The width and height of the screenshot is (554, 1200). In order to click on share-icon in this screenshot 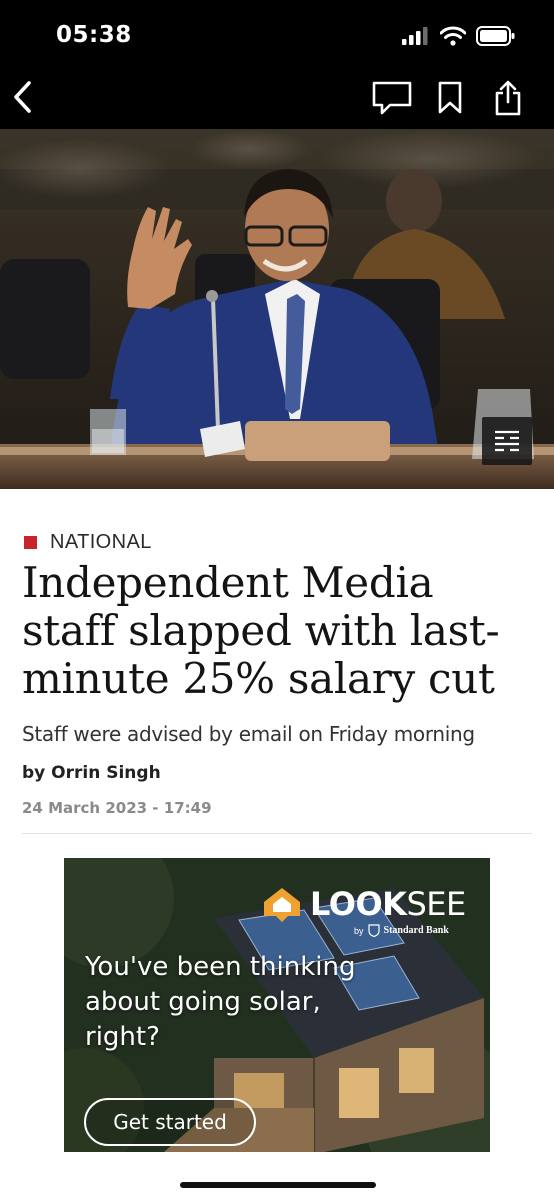, I will do `click(508, 98)`.